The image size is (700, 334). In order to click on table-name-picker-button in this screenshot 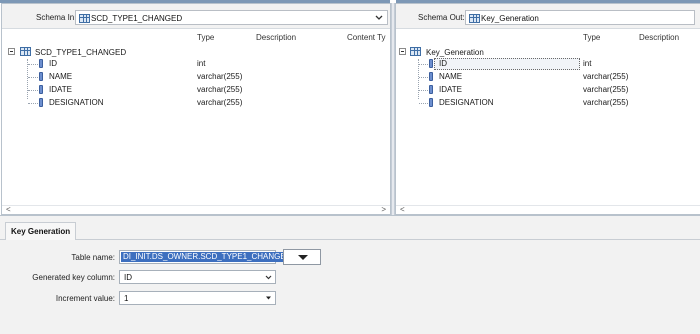, I will do `click(302, 257)`.